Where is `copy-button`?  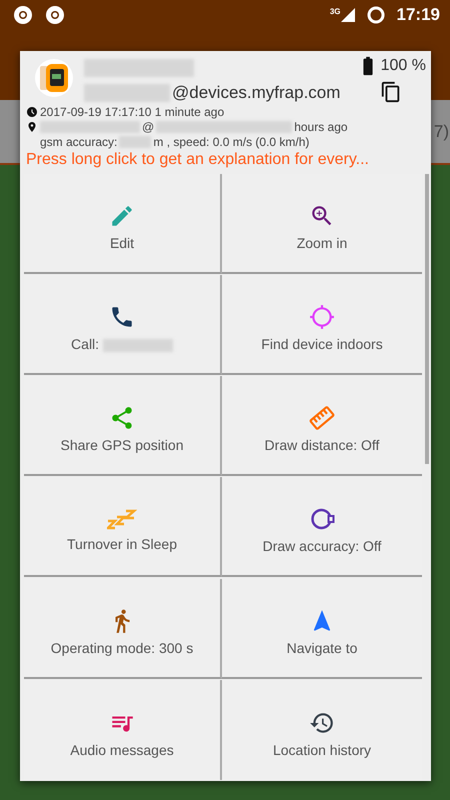 copy-button is located at coordinates (391, 92).